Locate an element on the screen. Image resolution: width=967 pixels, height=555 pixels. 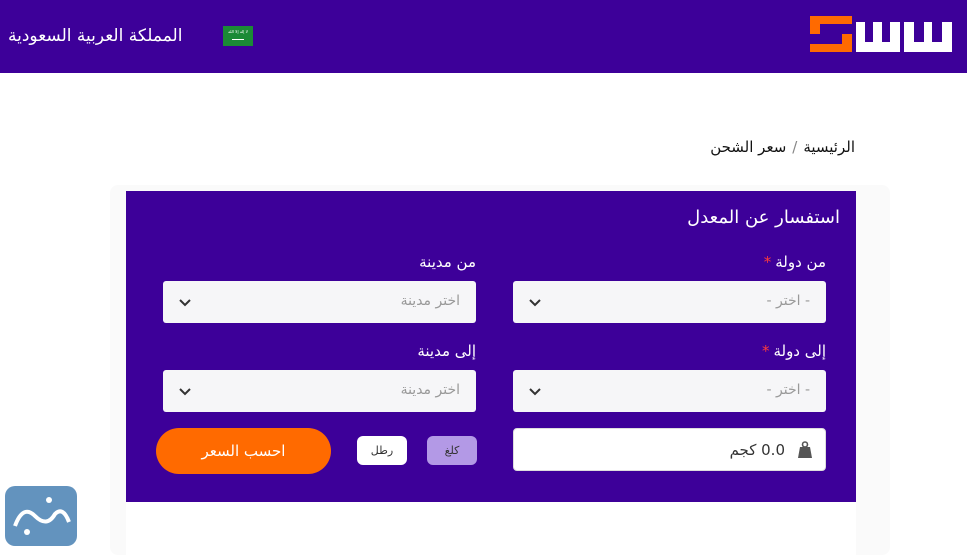
flag-sword is located at coordinates (238, 39).